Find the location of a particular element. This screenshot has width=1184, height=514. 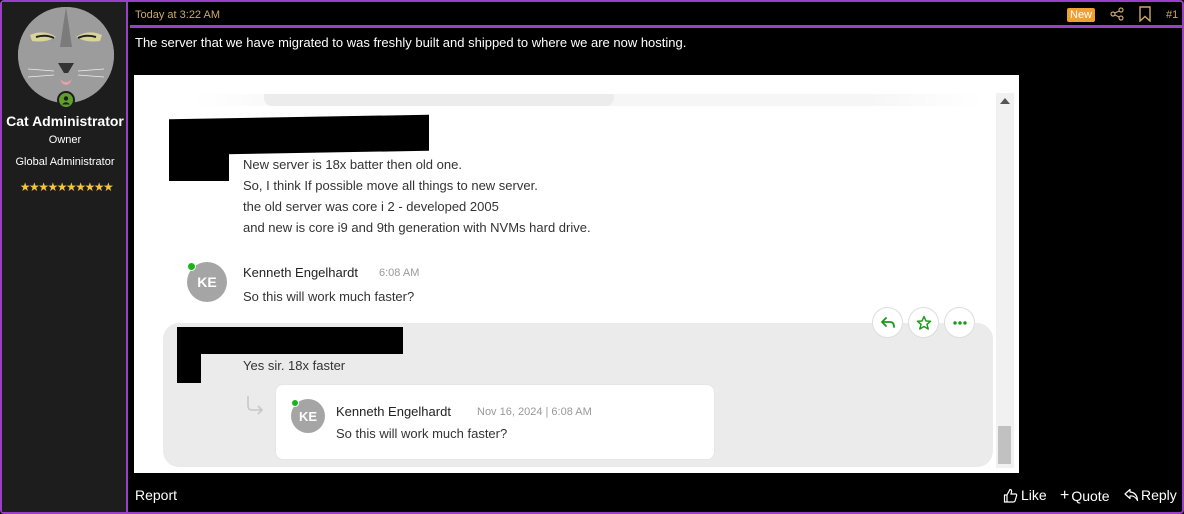

username: Cat Administrator is located at coordinates (65, 121).